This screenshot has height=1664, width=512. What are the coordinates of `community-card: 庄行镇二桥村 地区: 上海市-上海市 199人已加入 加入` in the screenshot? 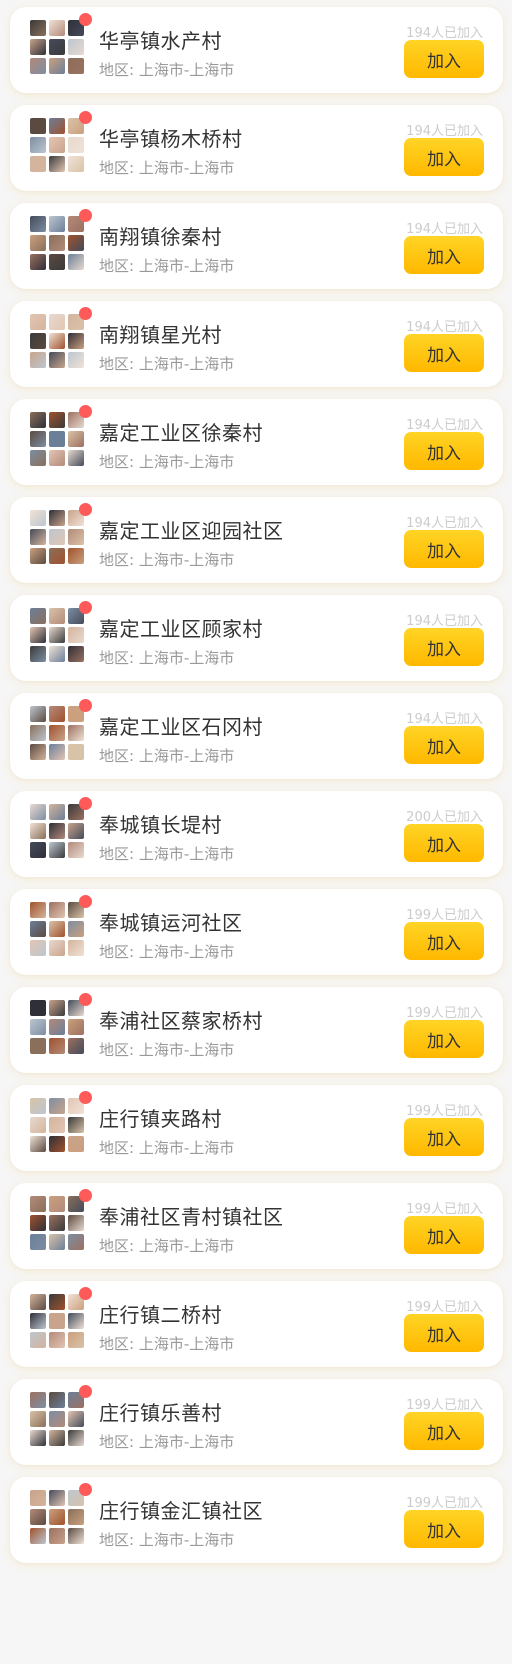 It's located at (256, 1324).